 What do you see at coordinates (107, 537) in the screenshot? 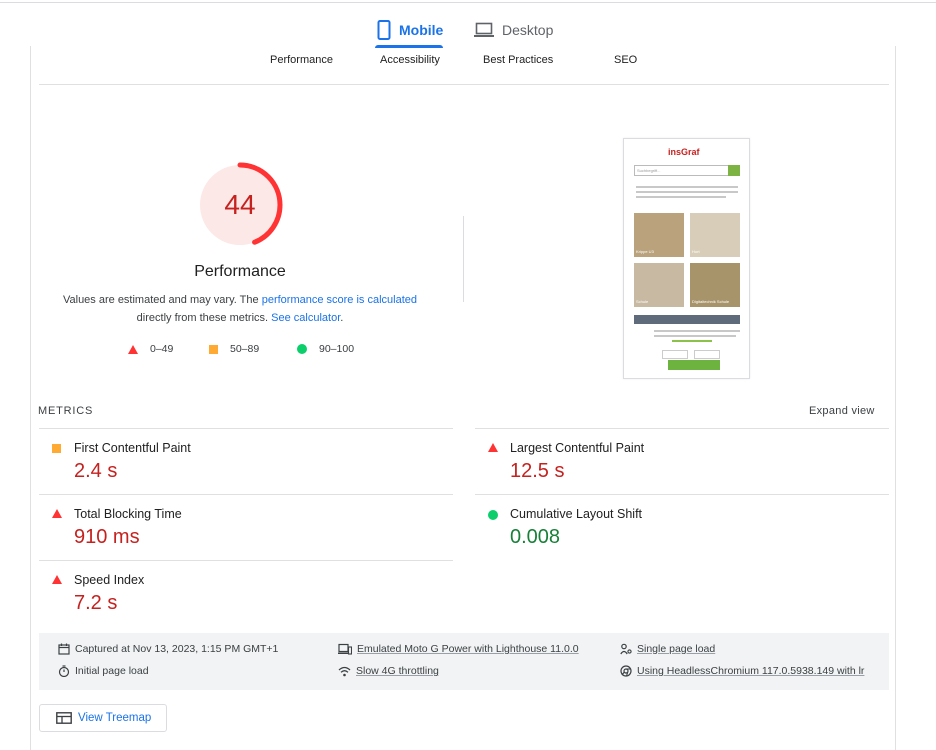
I see `metric-value: 910 ms` at bounding box center [107, 537].